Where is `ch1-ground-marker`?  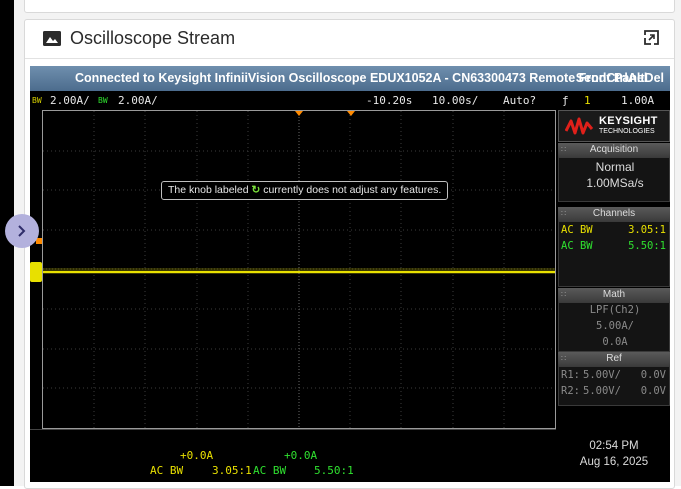
ch1-ground-marker is located at coordinates (36, 272).